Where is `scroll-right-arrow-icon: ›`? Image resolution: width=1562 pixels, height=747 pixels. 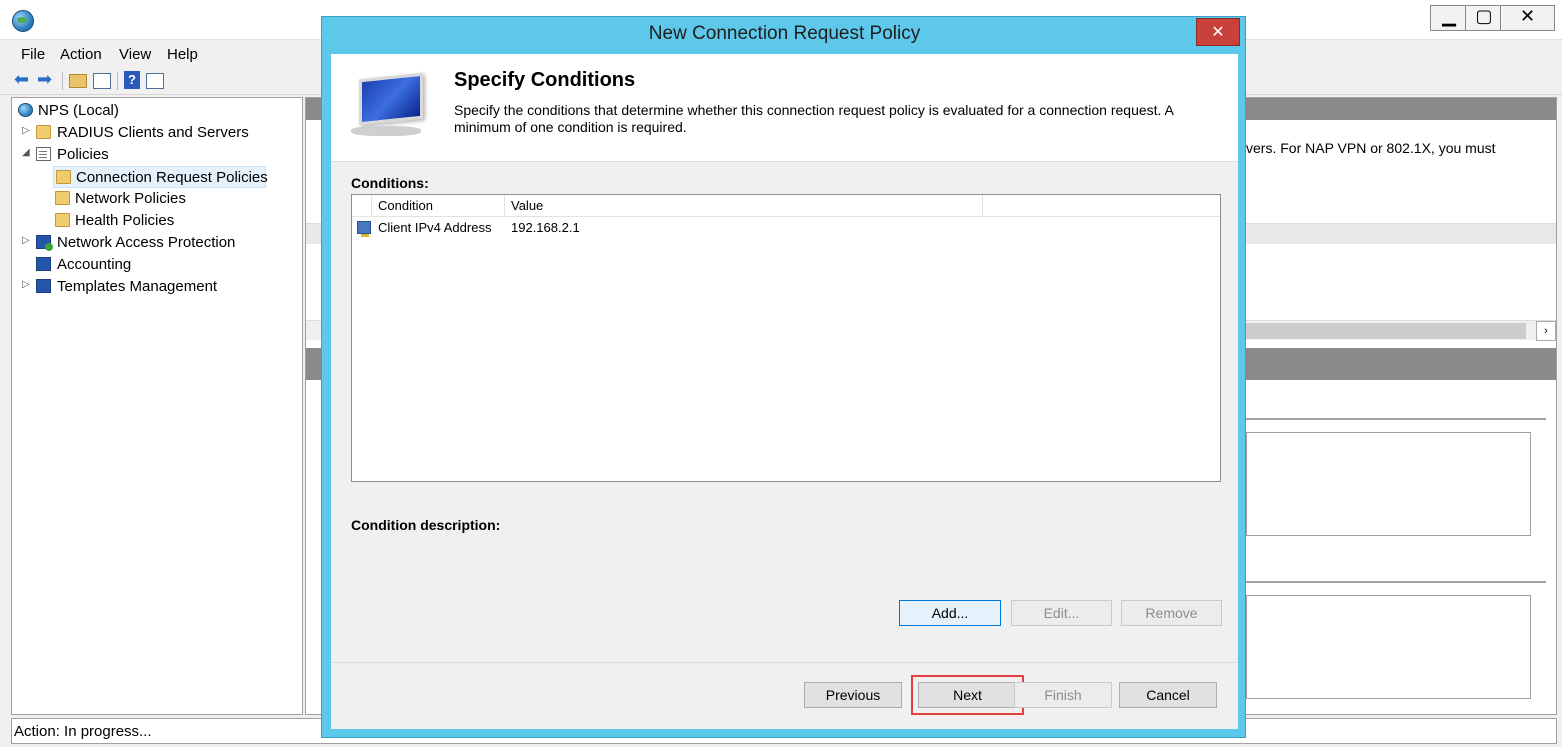 scroll-right-arrow-icon: › is located at coordinates (1546, 331).